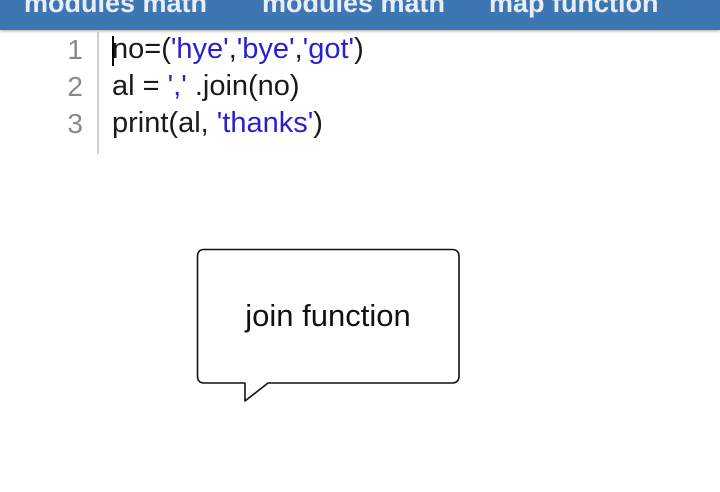  I want to click on tooltip-bubble: join function, so click(329, 326).